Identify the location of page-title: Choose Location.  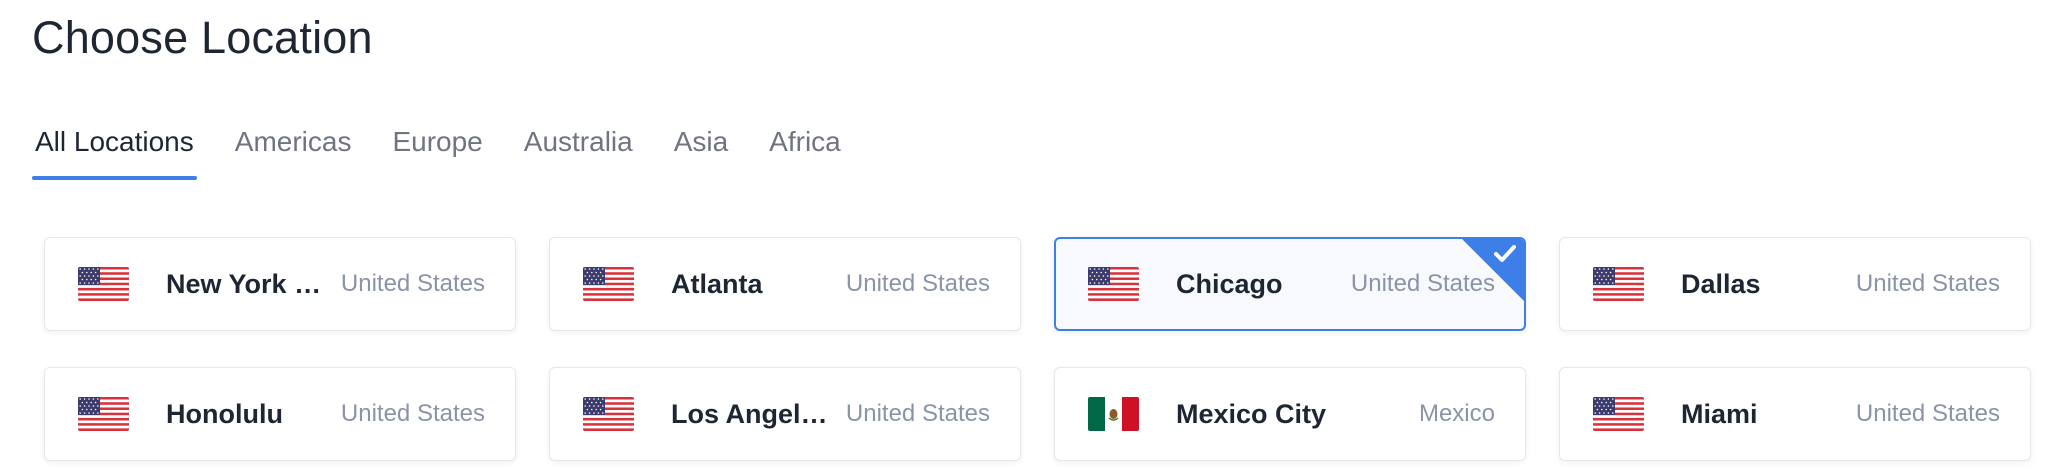
(202, 37).